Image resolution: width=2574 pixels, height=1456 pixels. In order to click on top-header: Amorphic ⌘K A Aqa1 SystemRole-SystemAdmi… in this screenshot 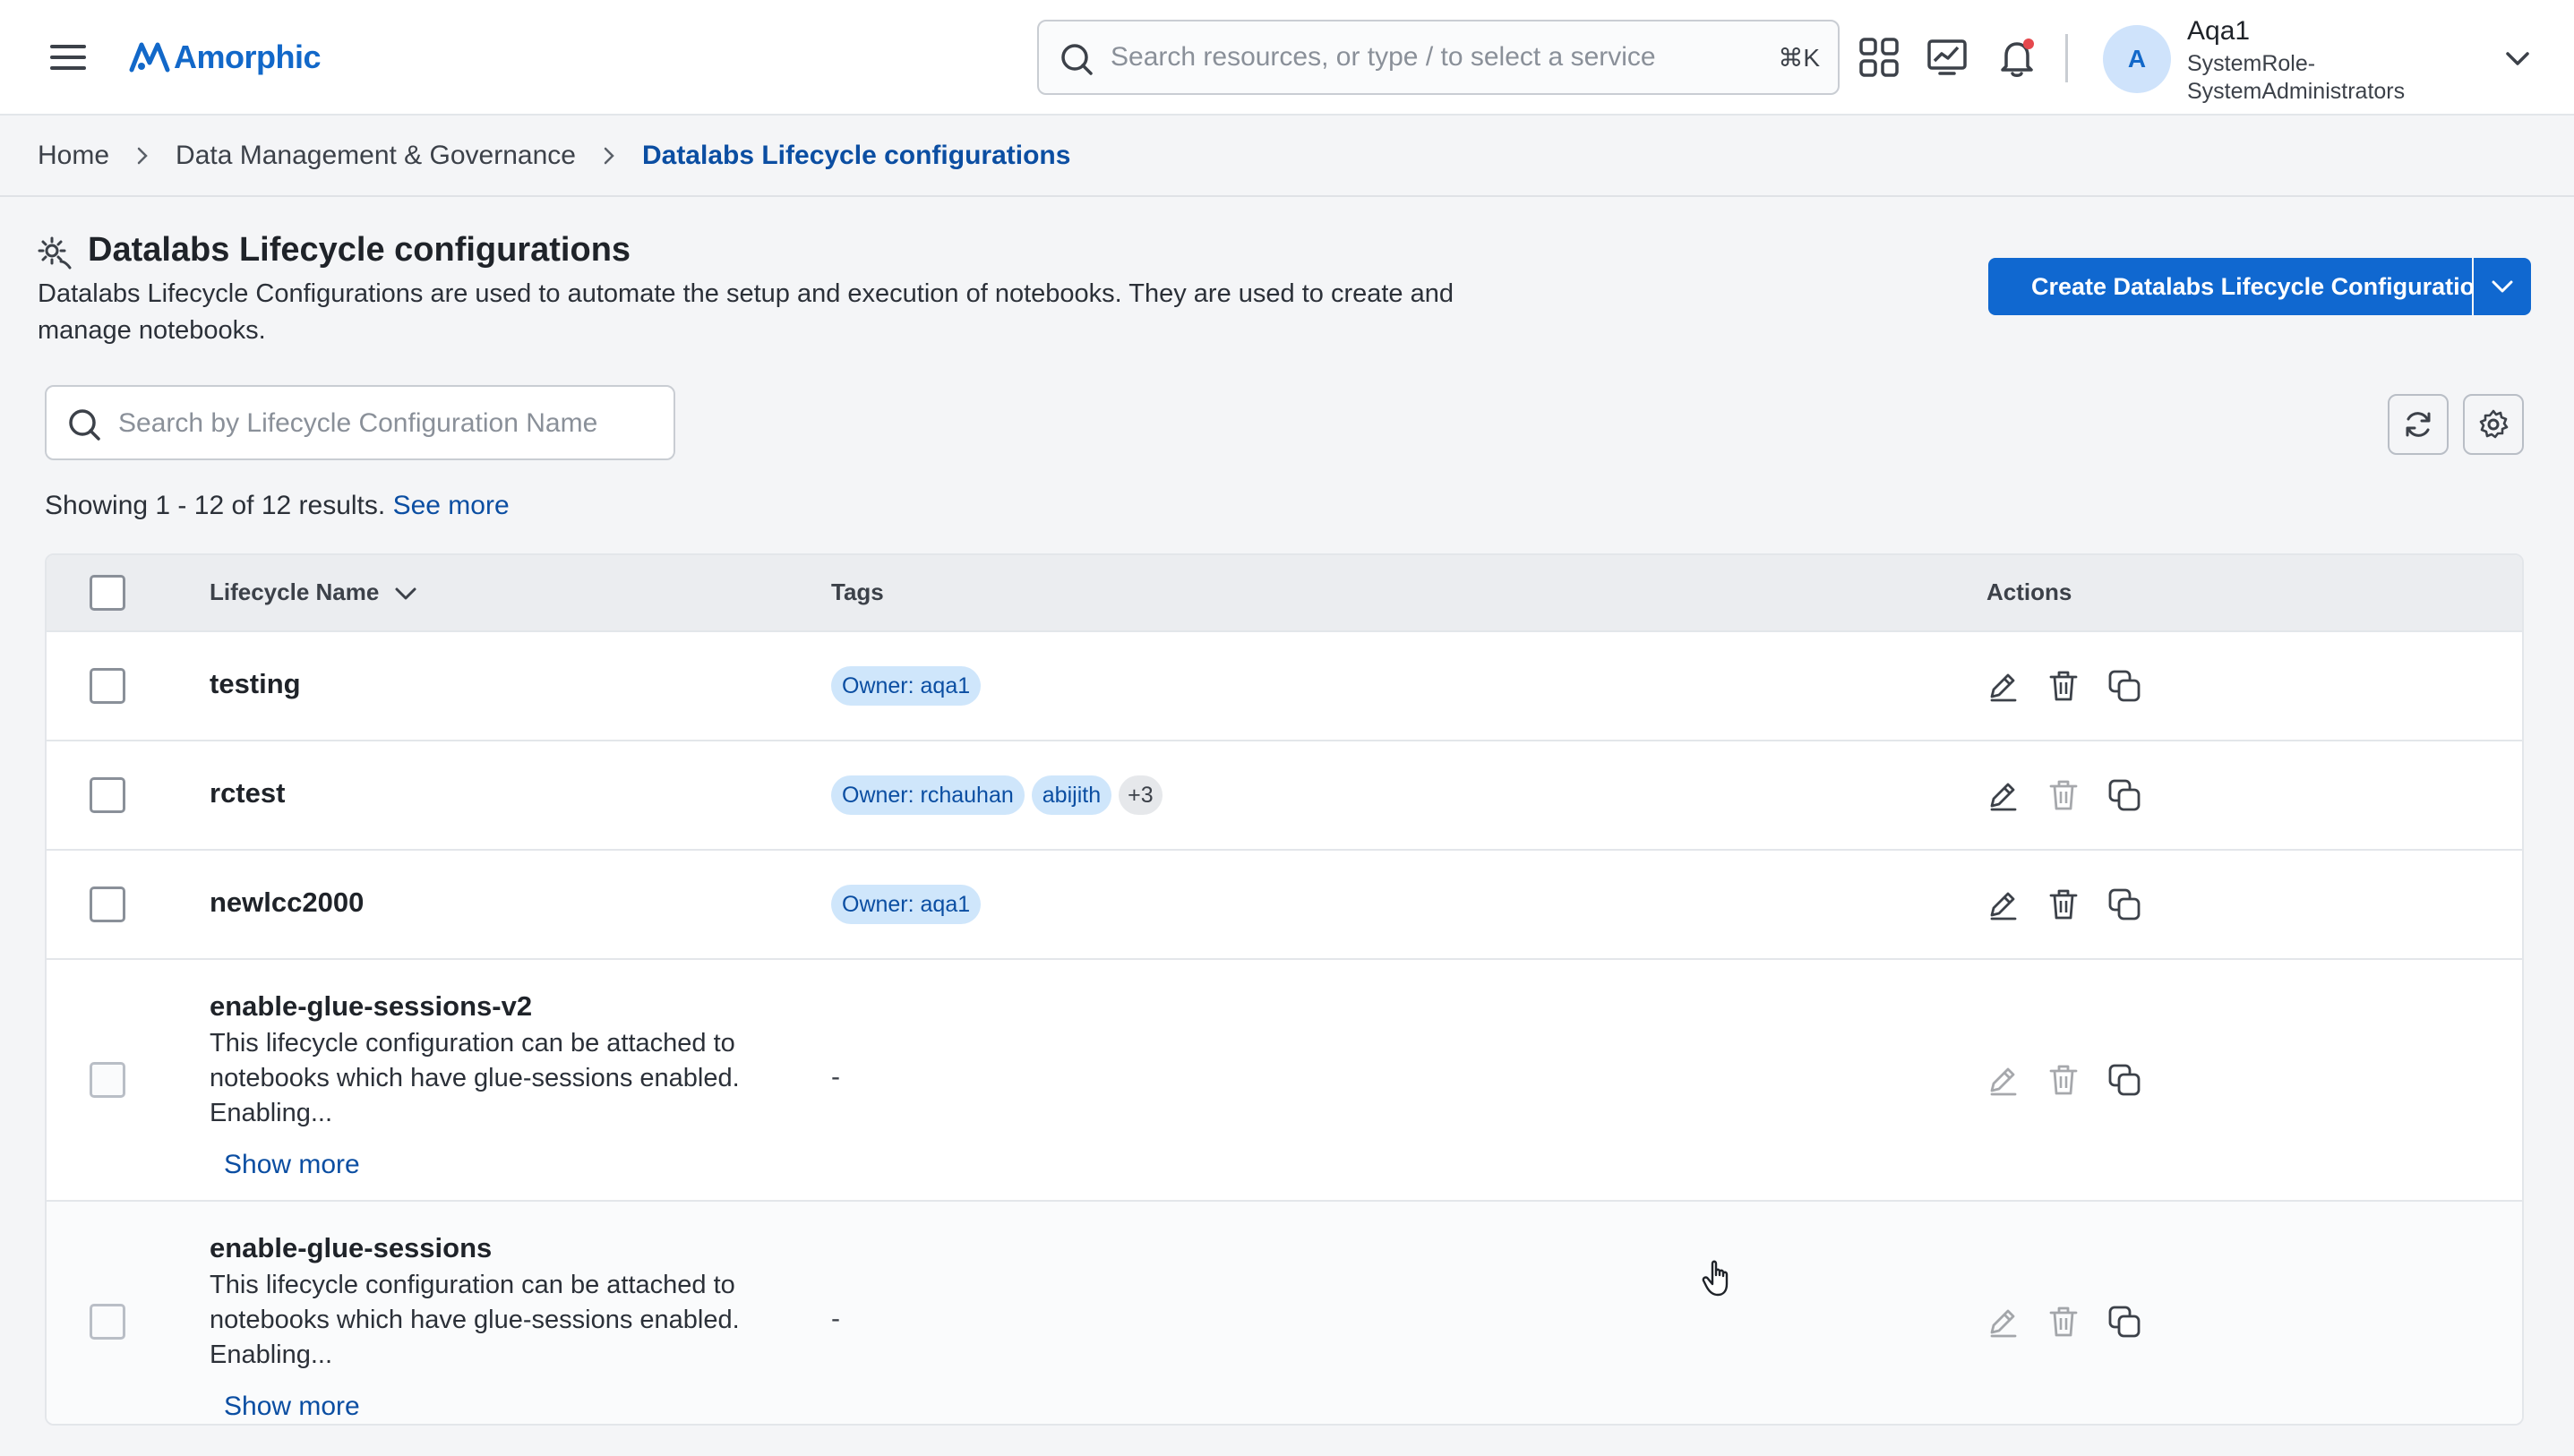, I will do `click(1287, 58)`.